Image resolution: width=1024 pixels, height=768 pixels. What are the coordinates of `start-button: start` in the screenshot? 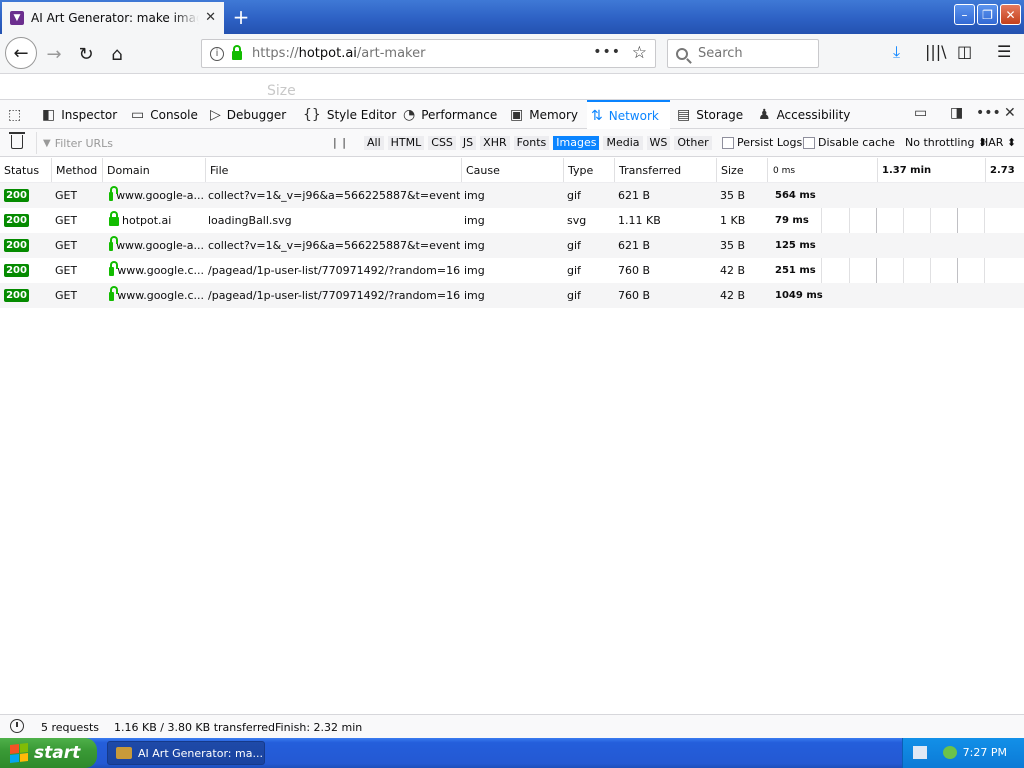 It's located at (48, 753).